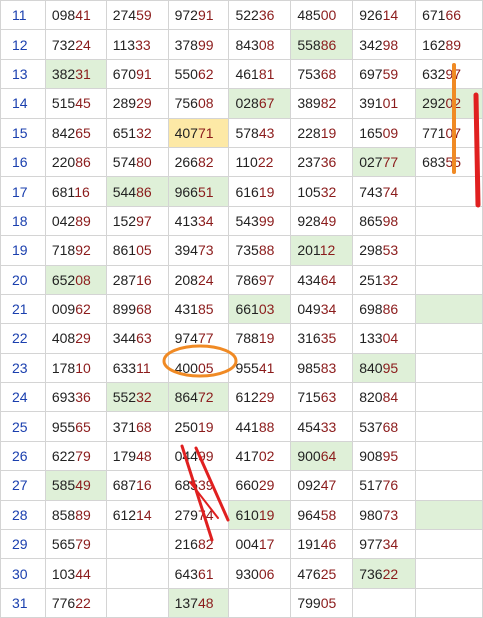 Image resolution: width=483 pixels, height=618 pixels. I want to click on number-cell: 85889, so click(75, 515).